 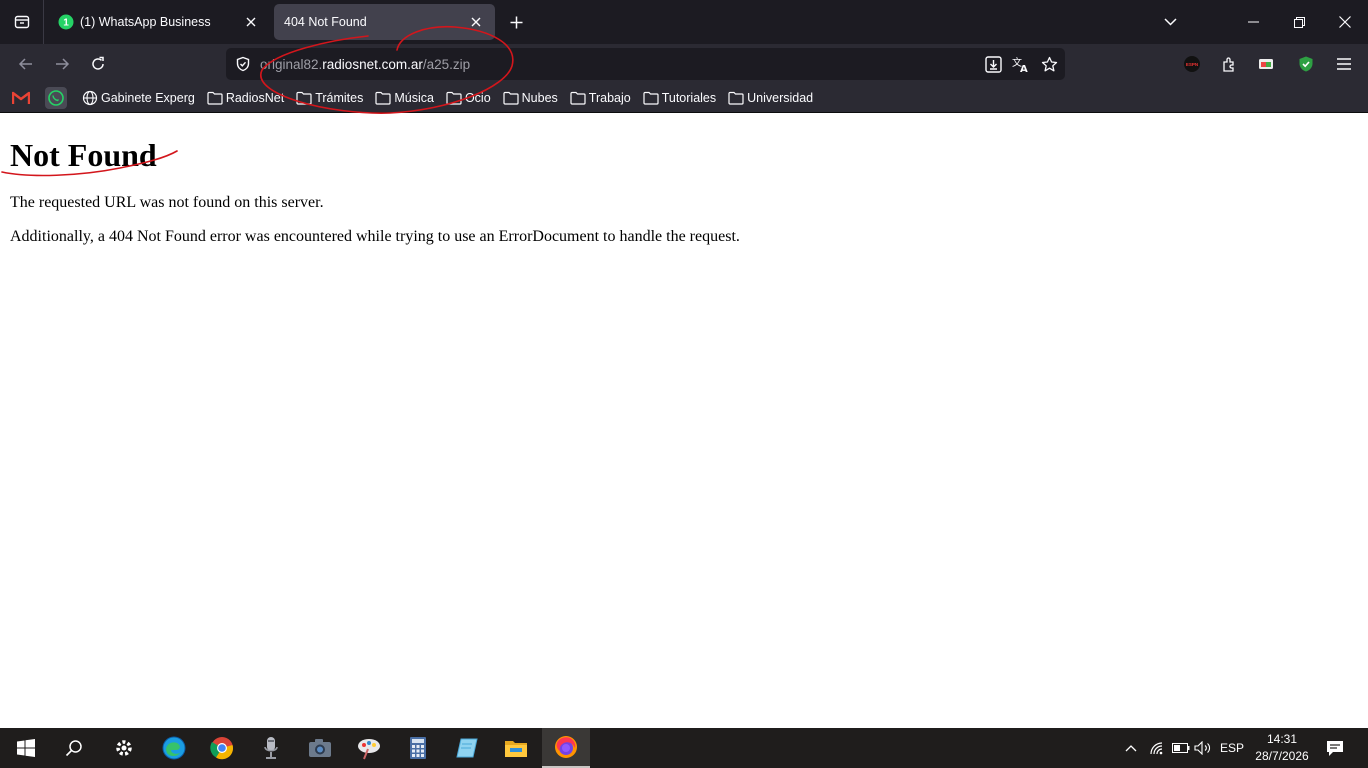 What do you see at coordinates (145, 22) in the screenshot?
I see `tab-title: (1) WhatsApp Business` at bounding box center [145, 22].